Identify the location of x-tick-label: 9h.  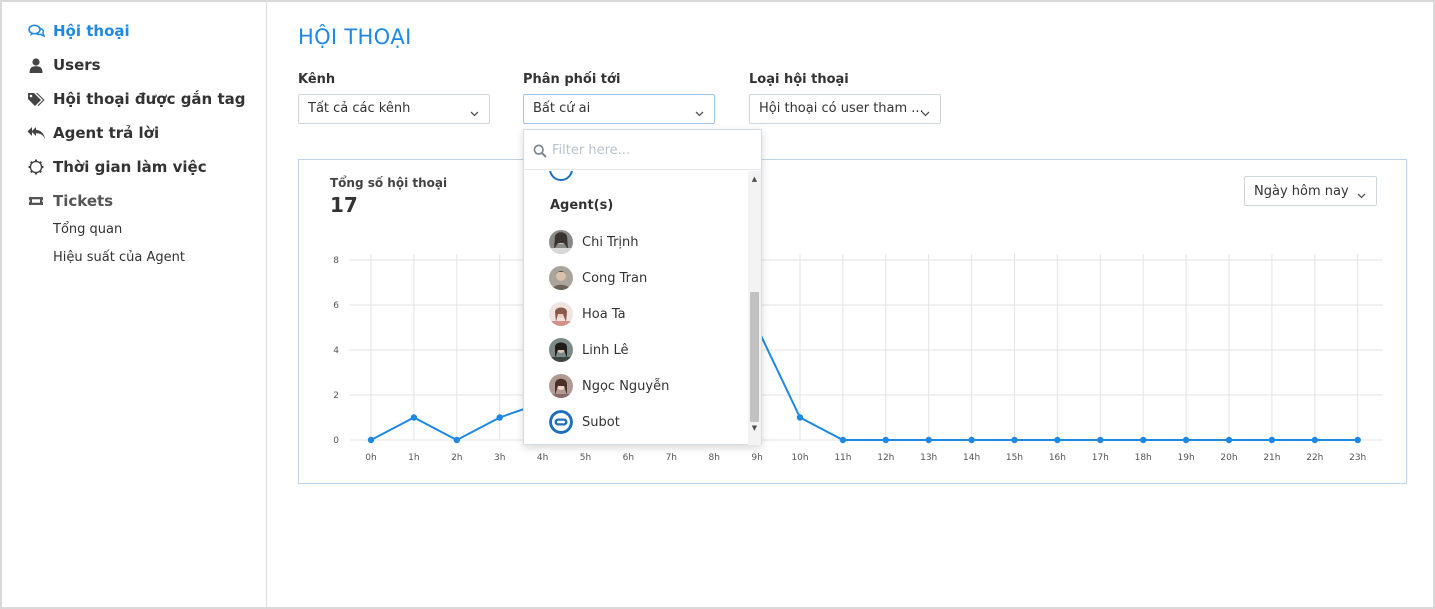
(756, 458).